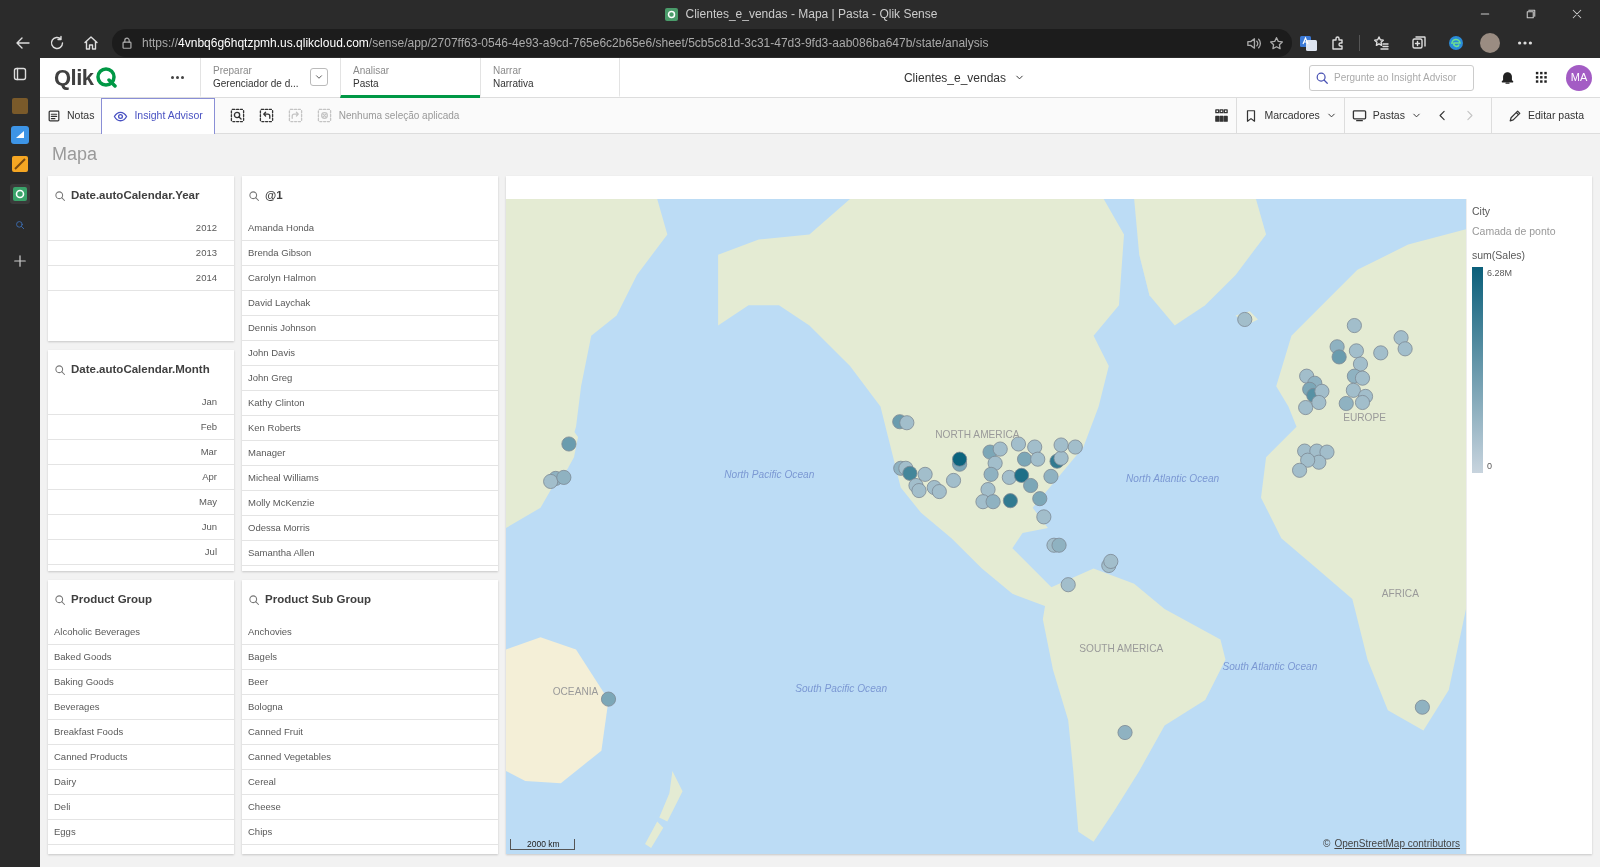 The image size is (1600, 867). I want to click on add-icon, so click(20, 261).